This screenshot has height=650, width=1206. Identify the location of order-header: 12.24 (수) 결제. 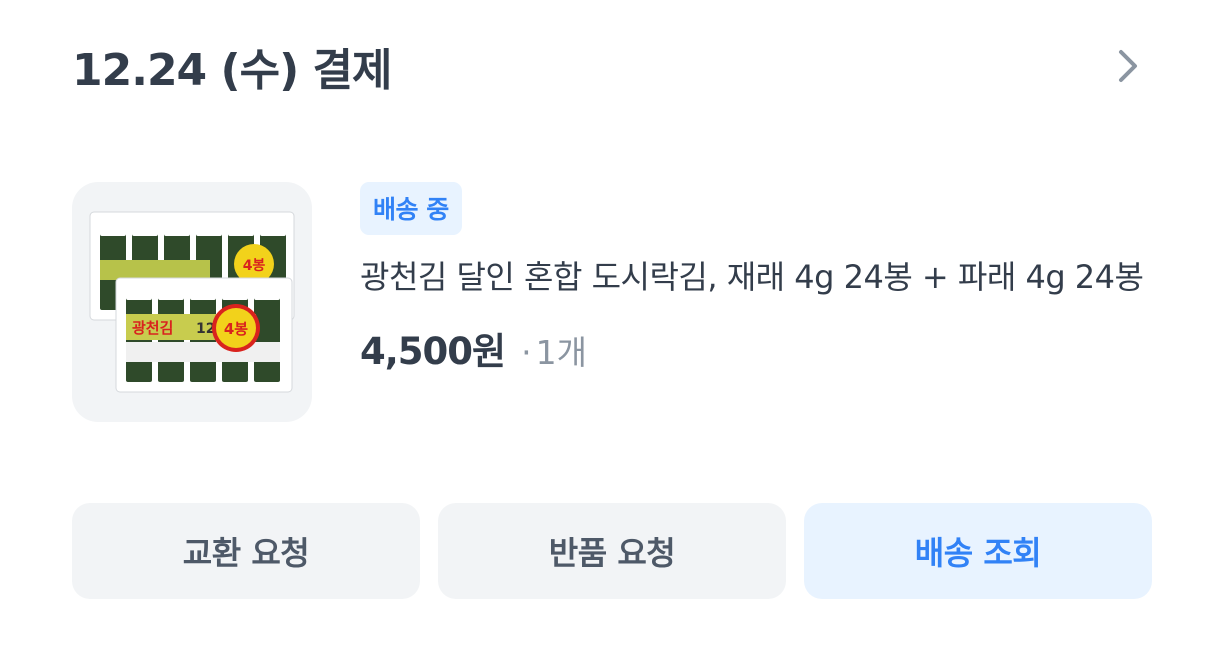
(612, 66).